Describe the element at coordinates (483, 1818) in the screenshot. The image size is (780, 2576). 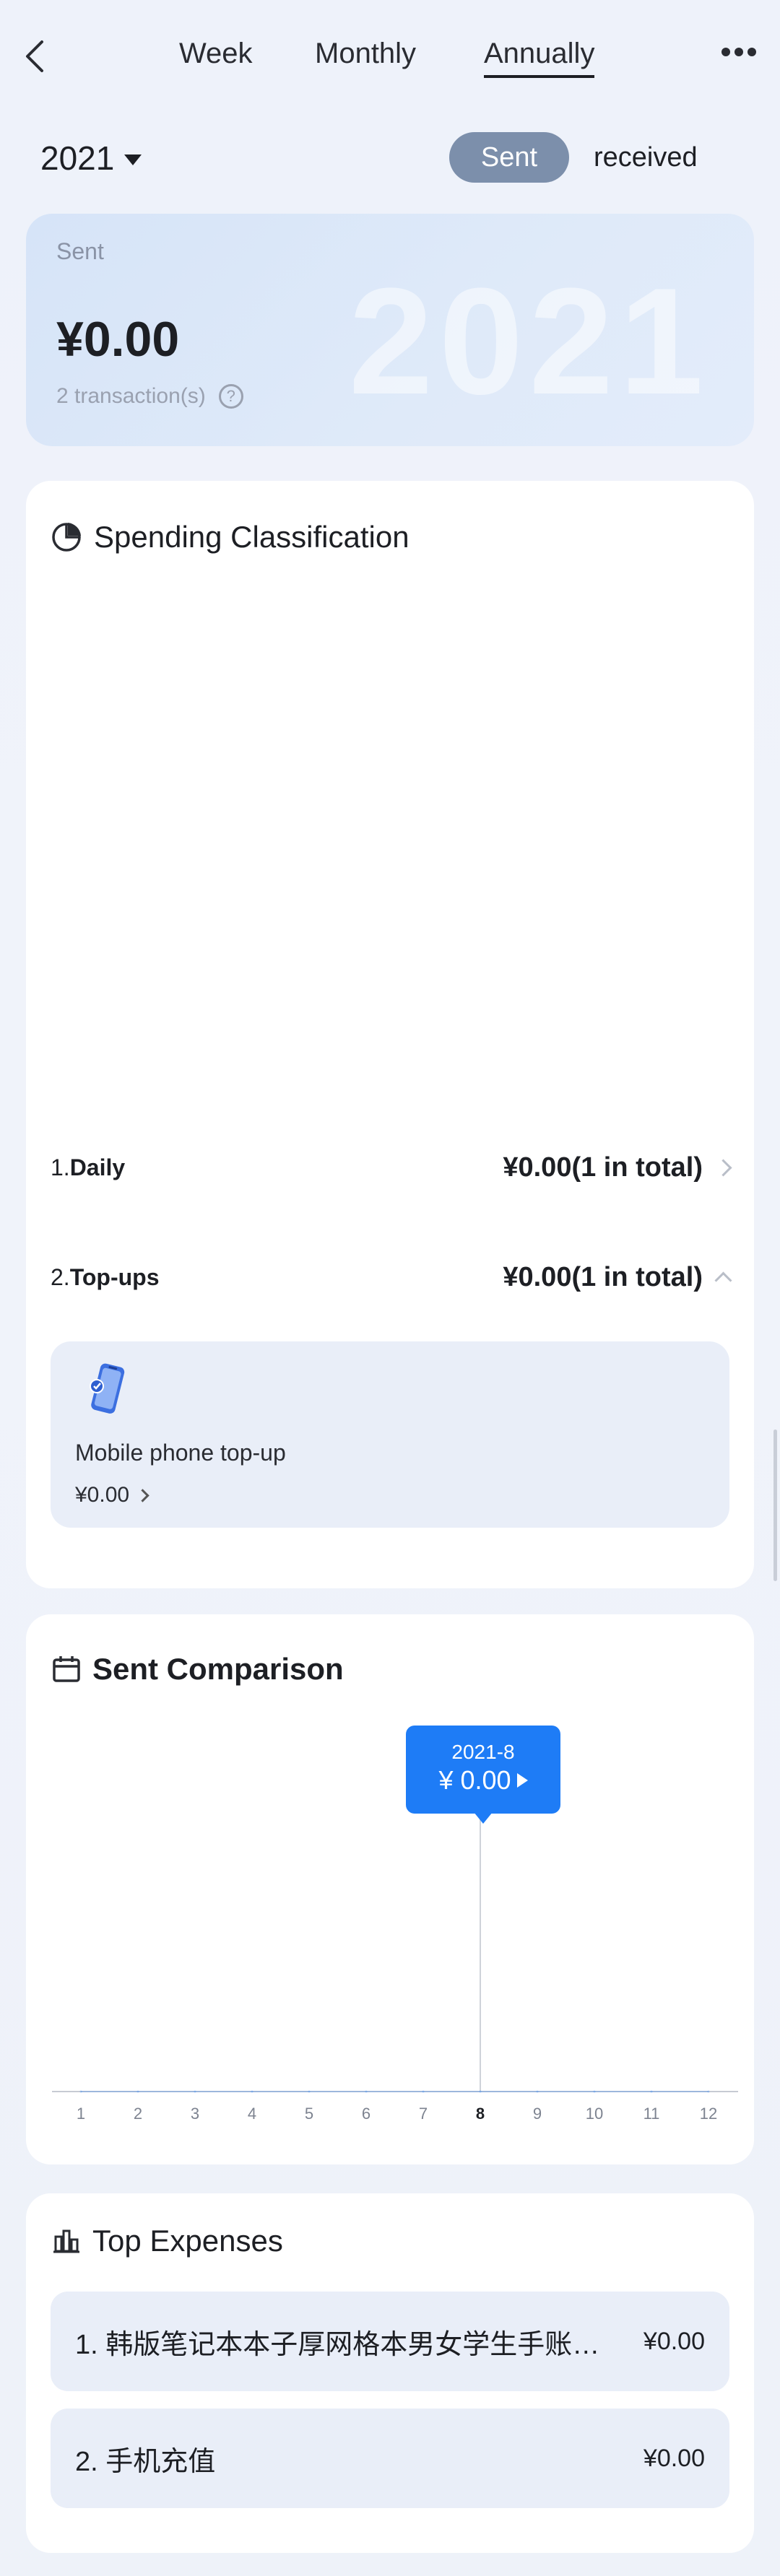
I see `tooltip-pointer` at that location.